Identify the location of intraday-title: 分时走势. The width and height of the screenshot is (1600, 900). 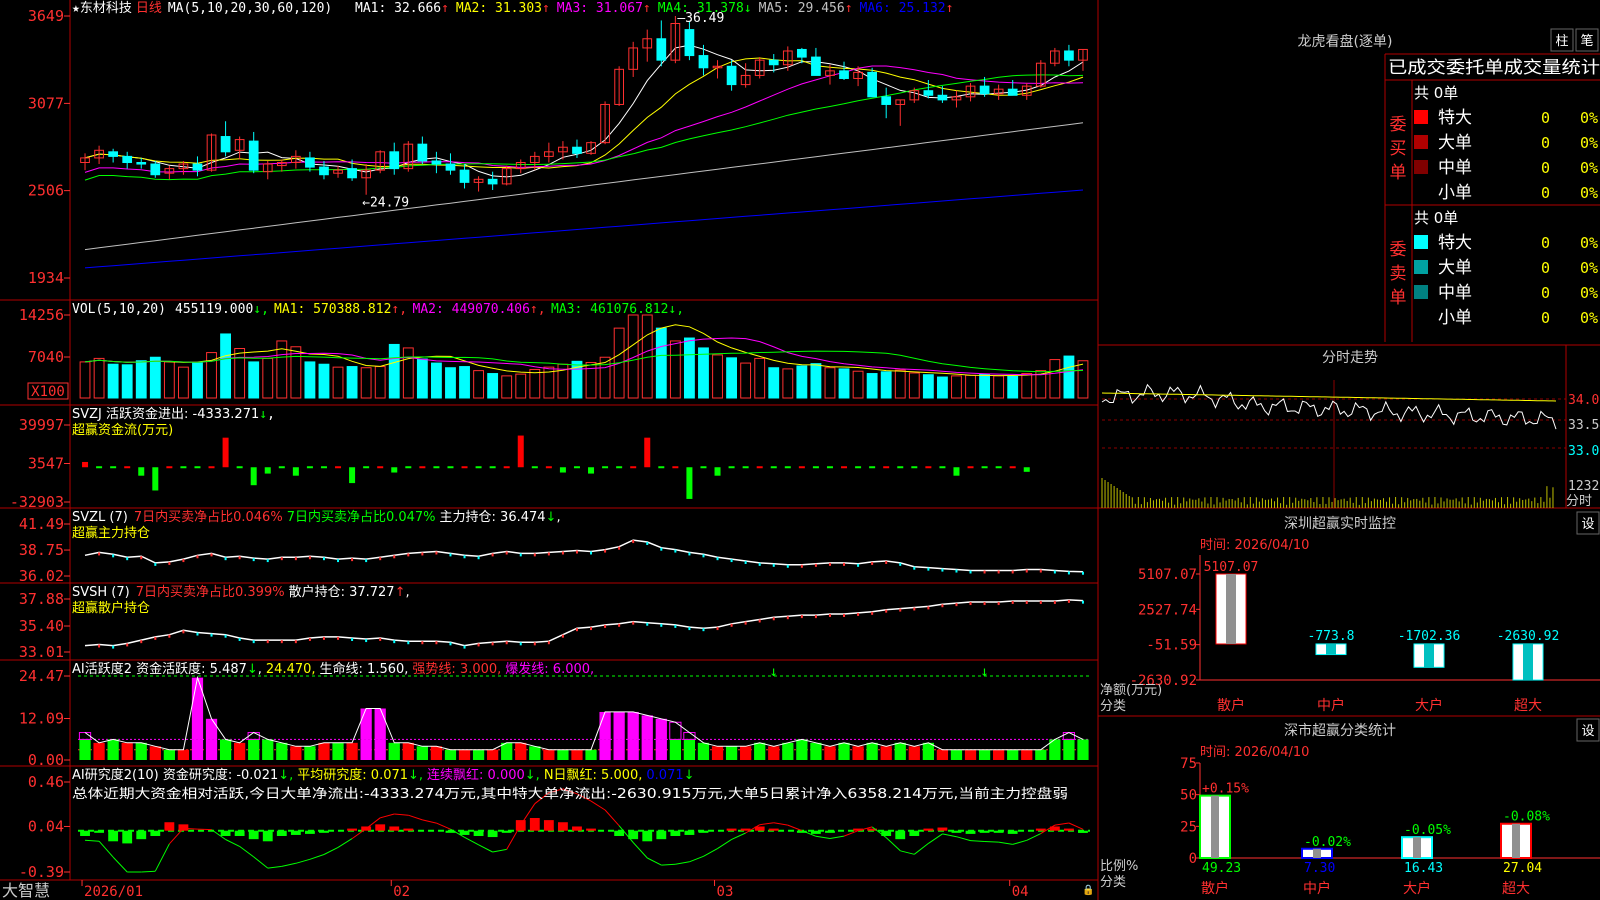
(1350, 358).